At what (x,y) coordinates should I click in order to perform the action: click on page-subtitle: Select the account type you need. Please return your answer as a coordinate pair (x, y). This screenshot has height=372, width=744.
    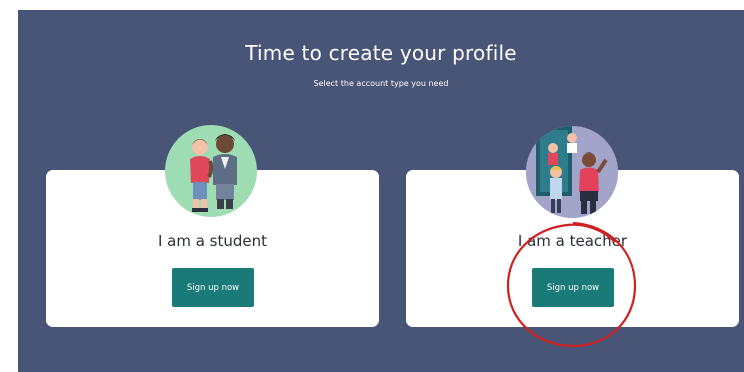
    Looking at the image, I should click on (381, 83).